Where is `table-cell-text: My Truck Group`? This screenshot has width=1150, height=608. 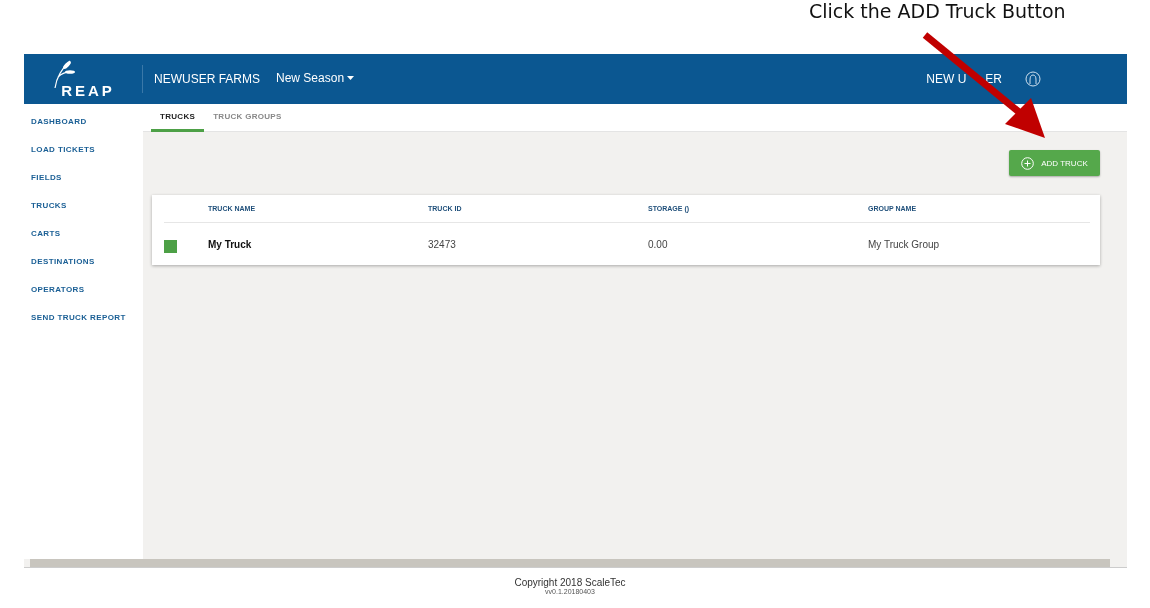
table-cell-text: My Truck Group is located at coordinates (904, 244).